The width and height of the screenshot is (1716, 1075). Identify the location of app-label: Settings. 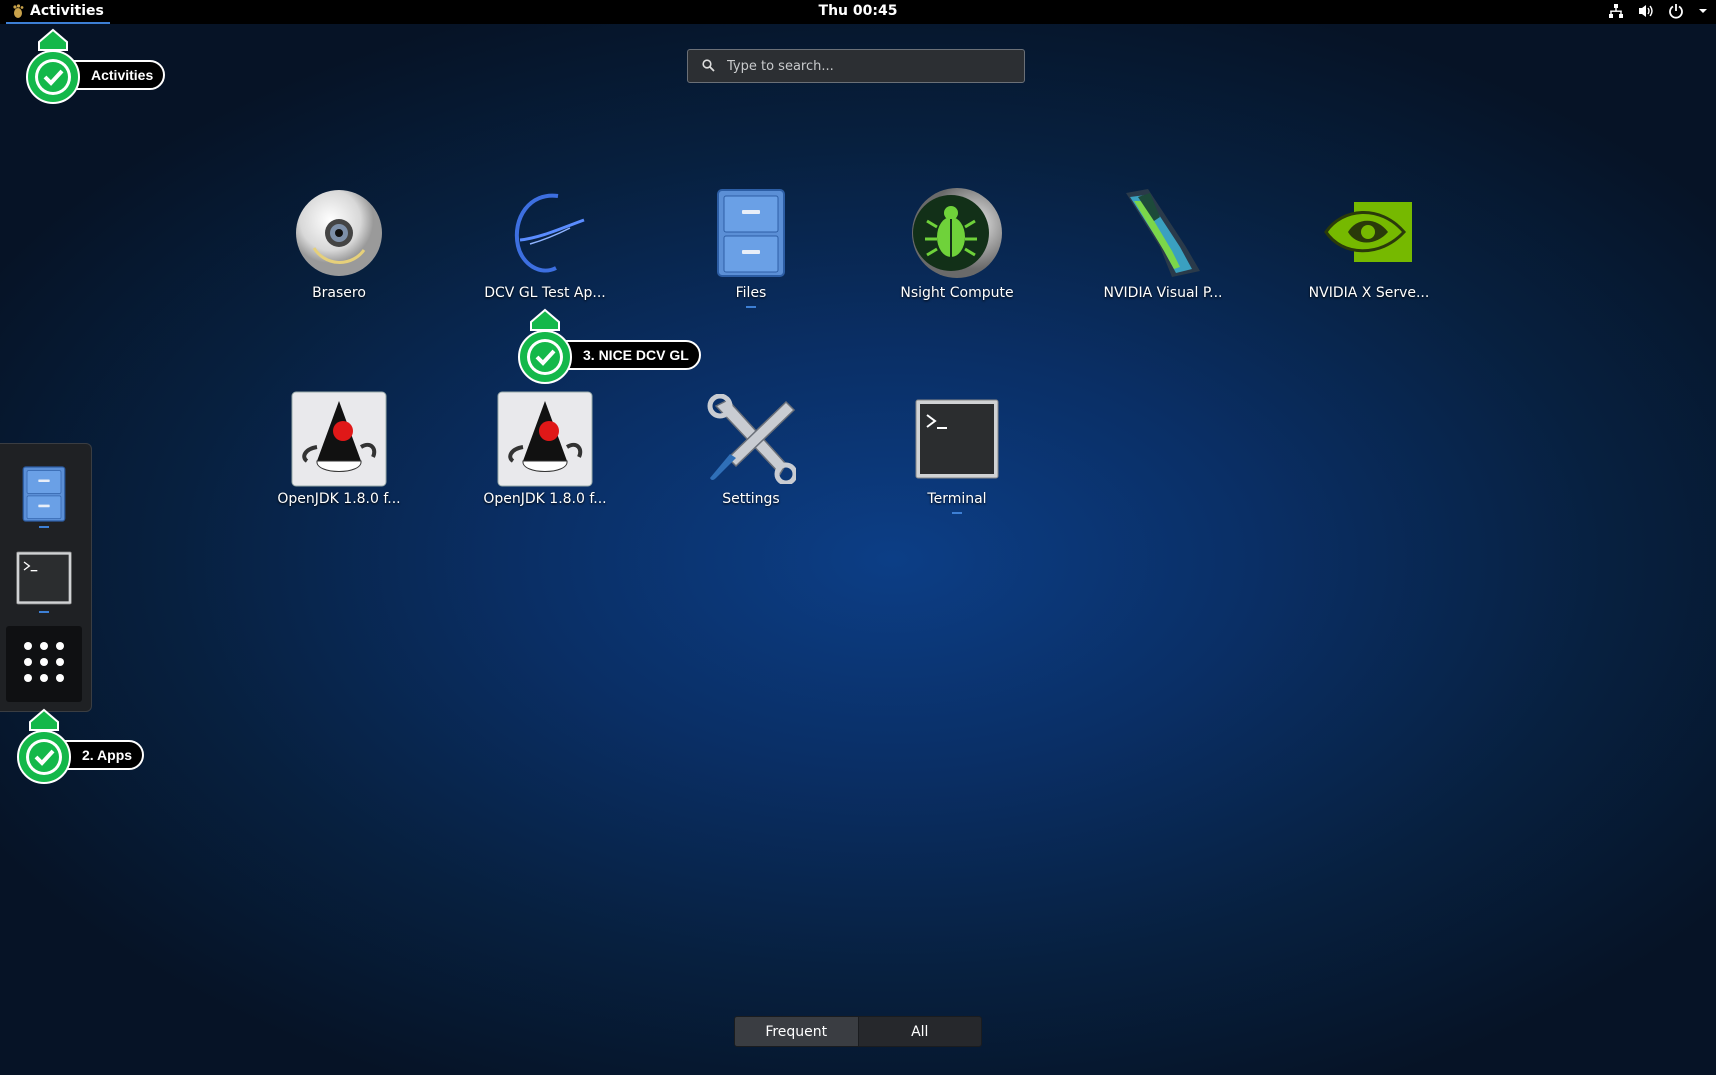
(751, 499).